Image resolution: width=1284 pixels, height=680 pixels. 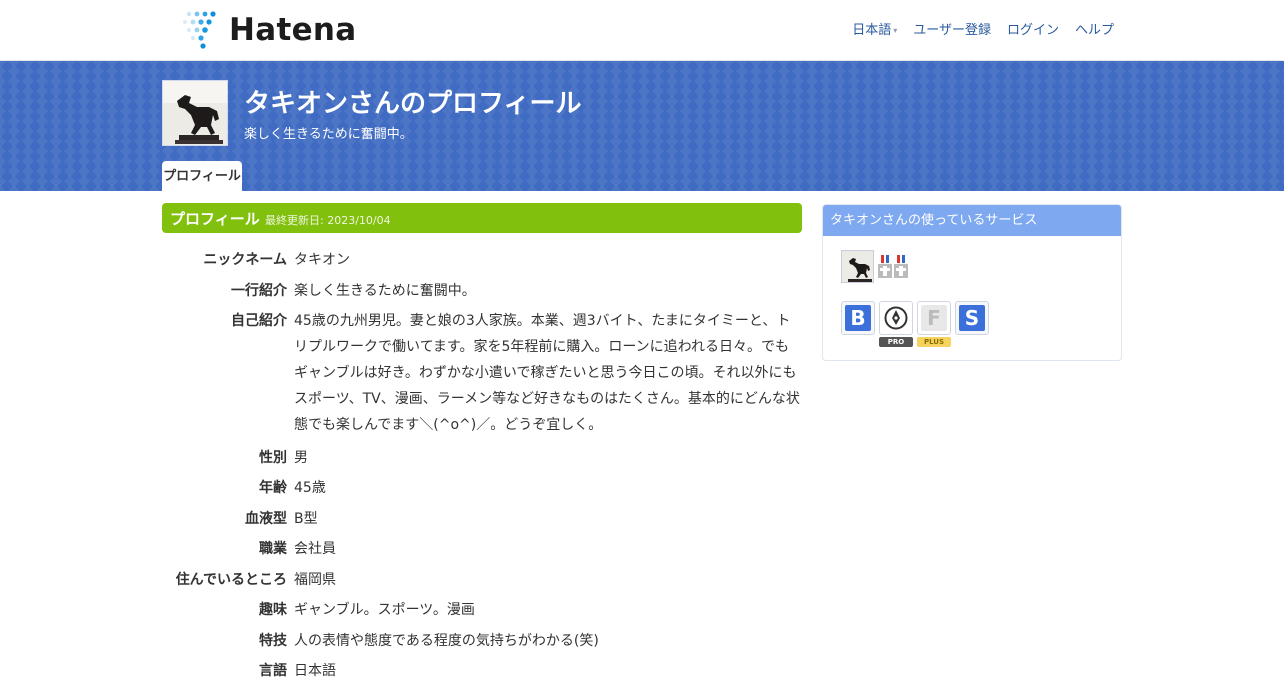 I want to click on profile-key: 性別, so click(x=273, y=457).